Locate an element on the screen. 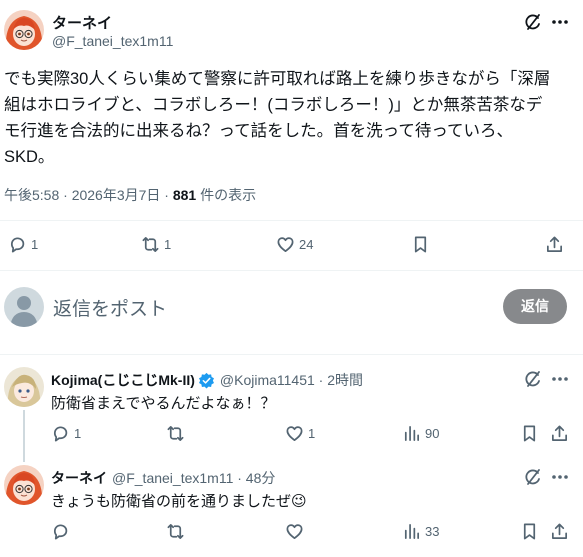 The height and width of the screenshot is (557, 583). reply-text: きょうも防衛省の前を通りましたぜ😉 is located at coordinates (179, 500).